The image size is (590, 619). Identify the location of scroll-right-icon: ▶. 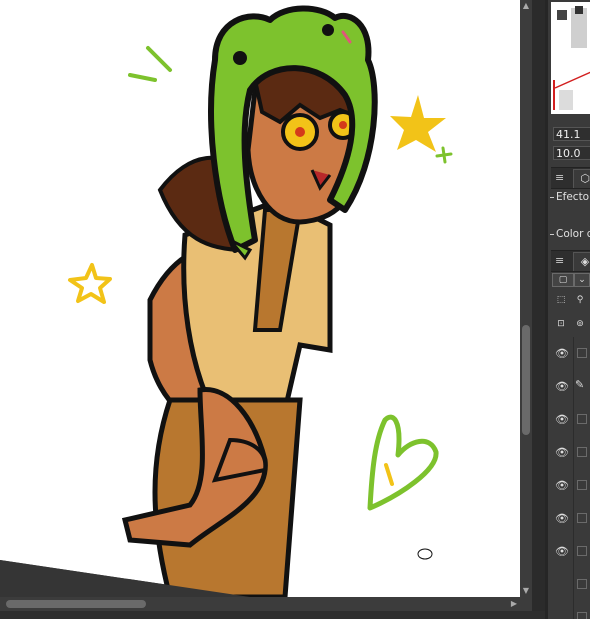
(514, 604).